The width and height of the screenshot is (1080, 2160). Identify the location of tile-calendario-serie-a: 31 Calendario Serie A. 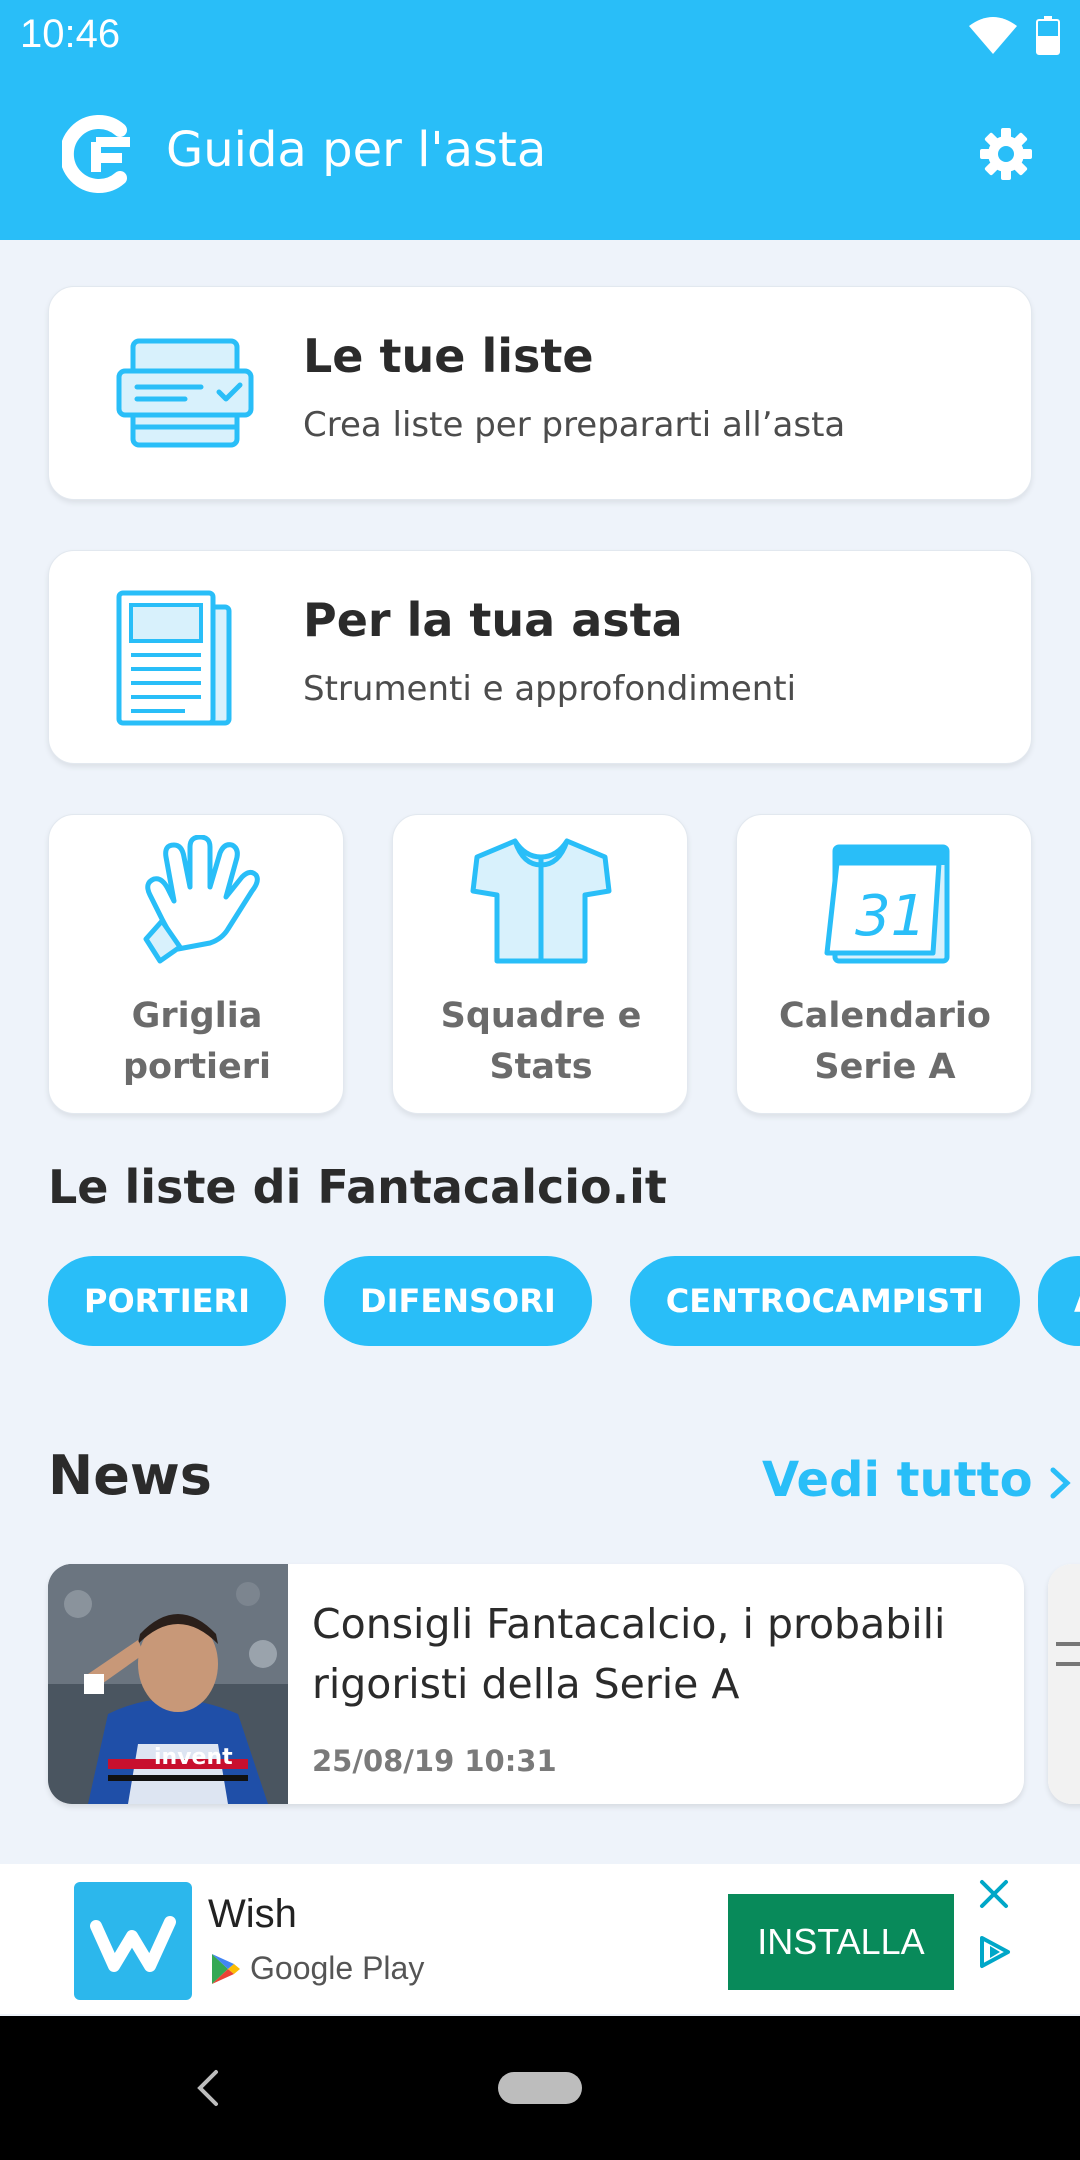
(884, 964).